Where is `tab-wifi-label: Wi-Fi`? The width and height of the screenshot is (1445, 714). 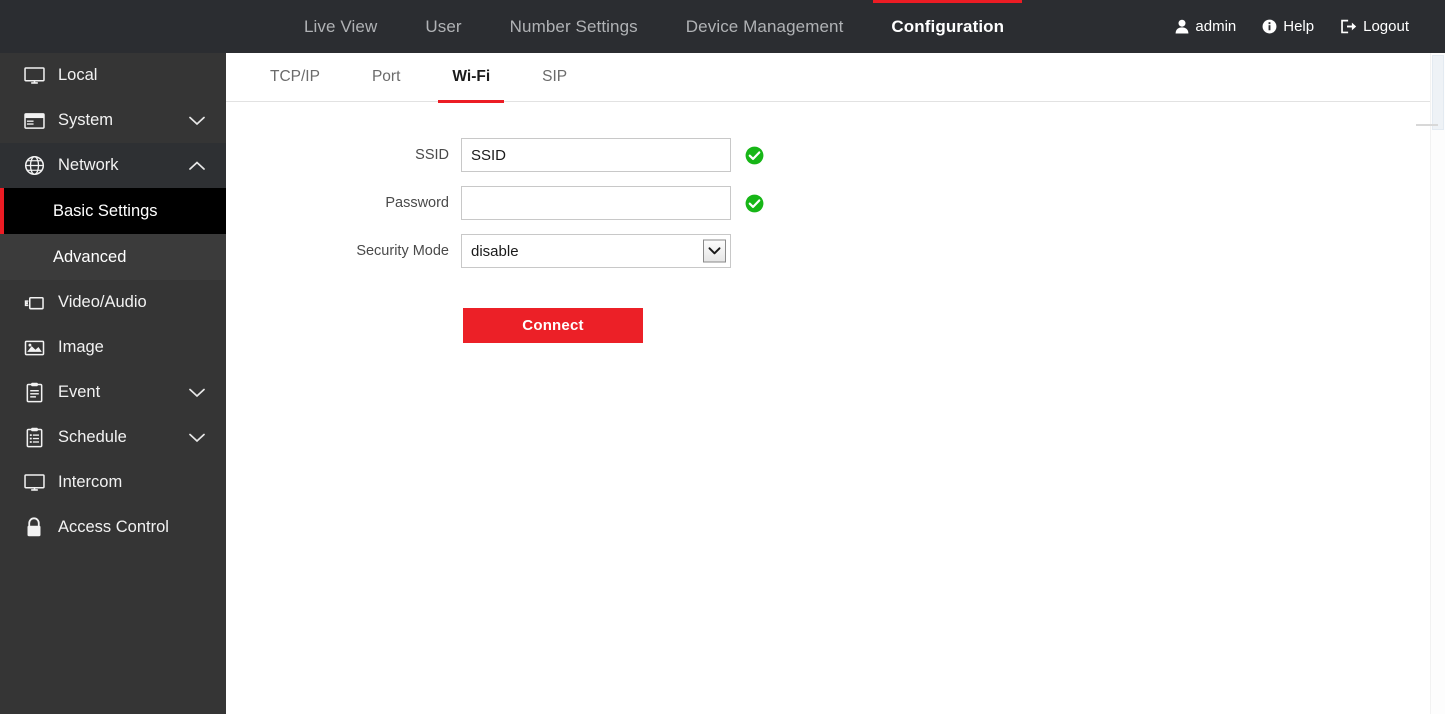
tab-wifi-label: Wi-Fi is located at coordinates (471, 76).